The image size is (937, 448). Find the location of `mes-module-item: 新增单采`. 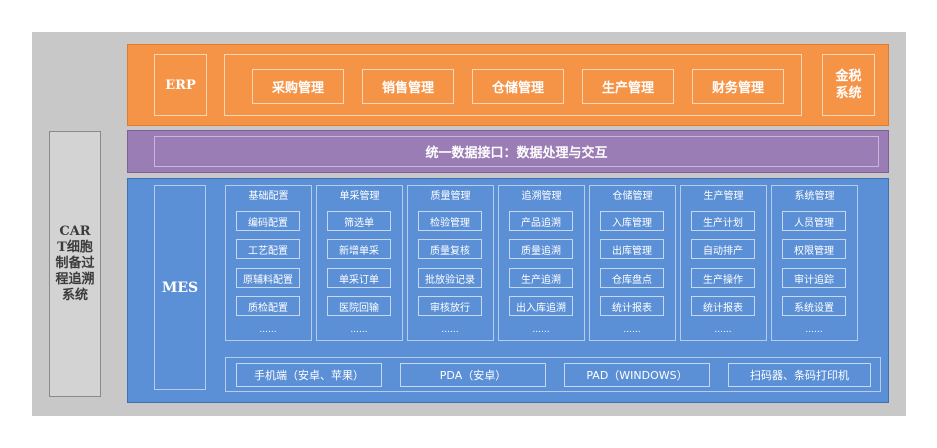

mes-module-item: 新增单采 is located at coordinates (359, 249).